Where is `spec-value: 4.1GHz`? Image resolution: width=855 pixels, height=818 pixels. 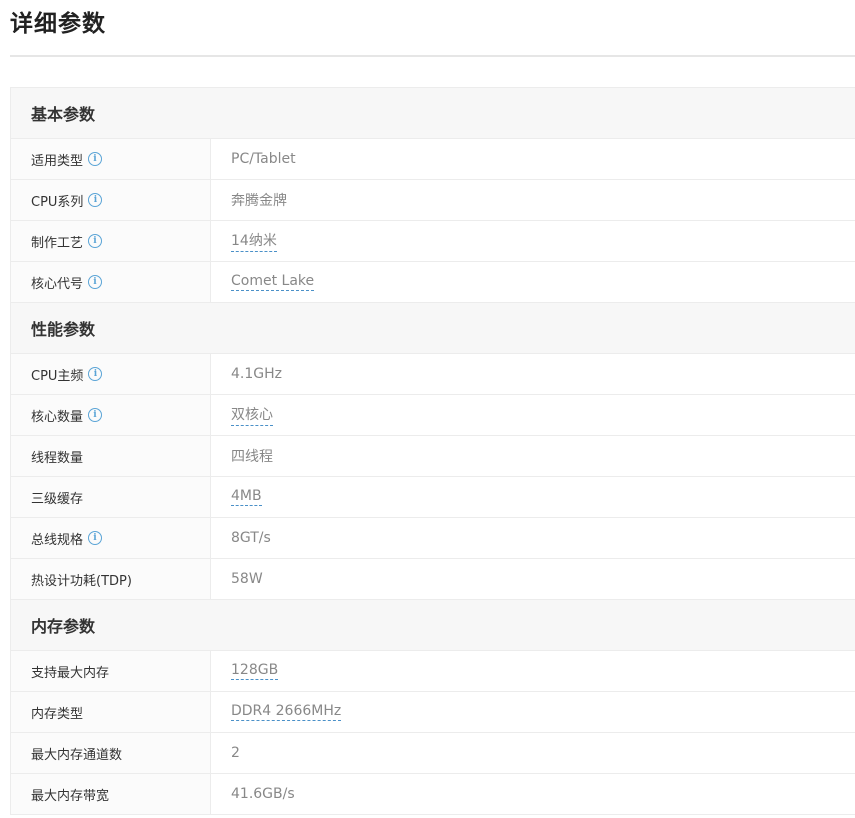 spec-value: 4.1GHz is located at coordinates (533, 374).